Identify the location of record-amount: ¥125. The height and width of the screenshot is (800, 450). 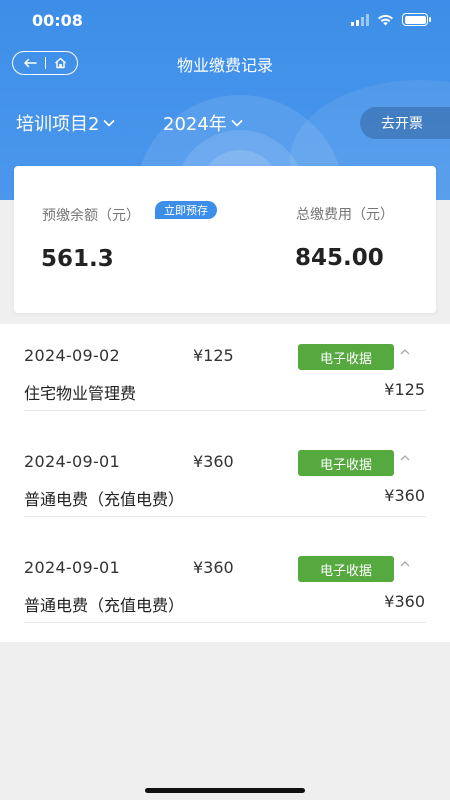
(213, 355).